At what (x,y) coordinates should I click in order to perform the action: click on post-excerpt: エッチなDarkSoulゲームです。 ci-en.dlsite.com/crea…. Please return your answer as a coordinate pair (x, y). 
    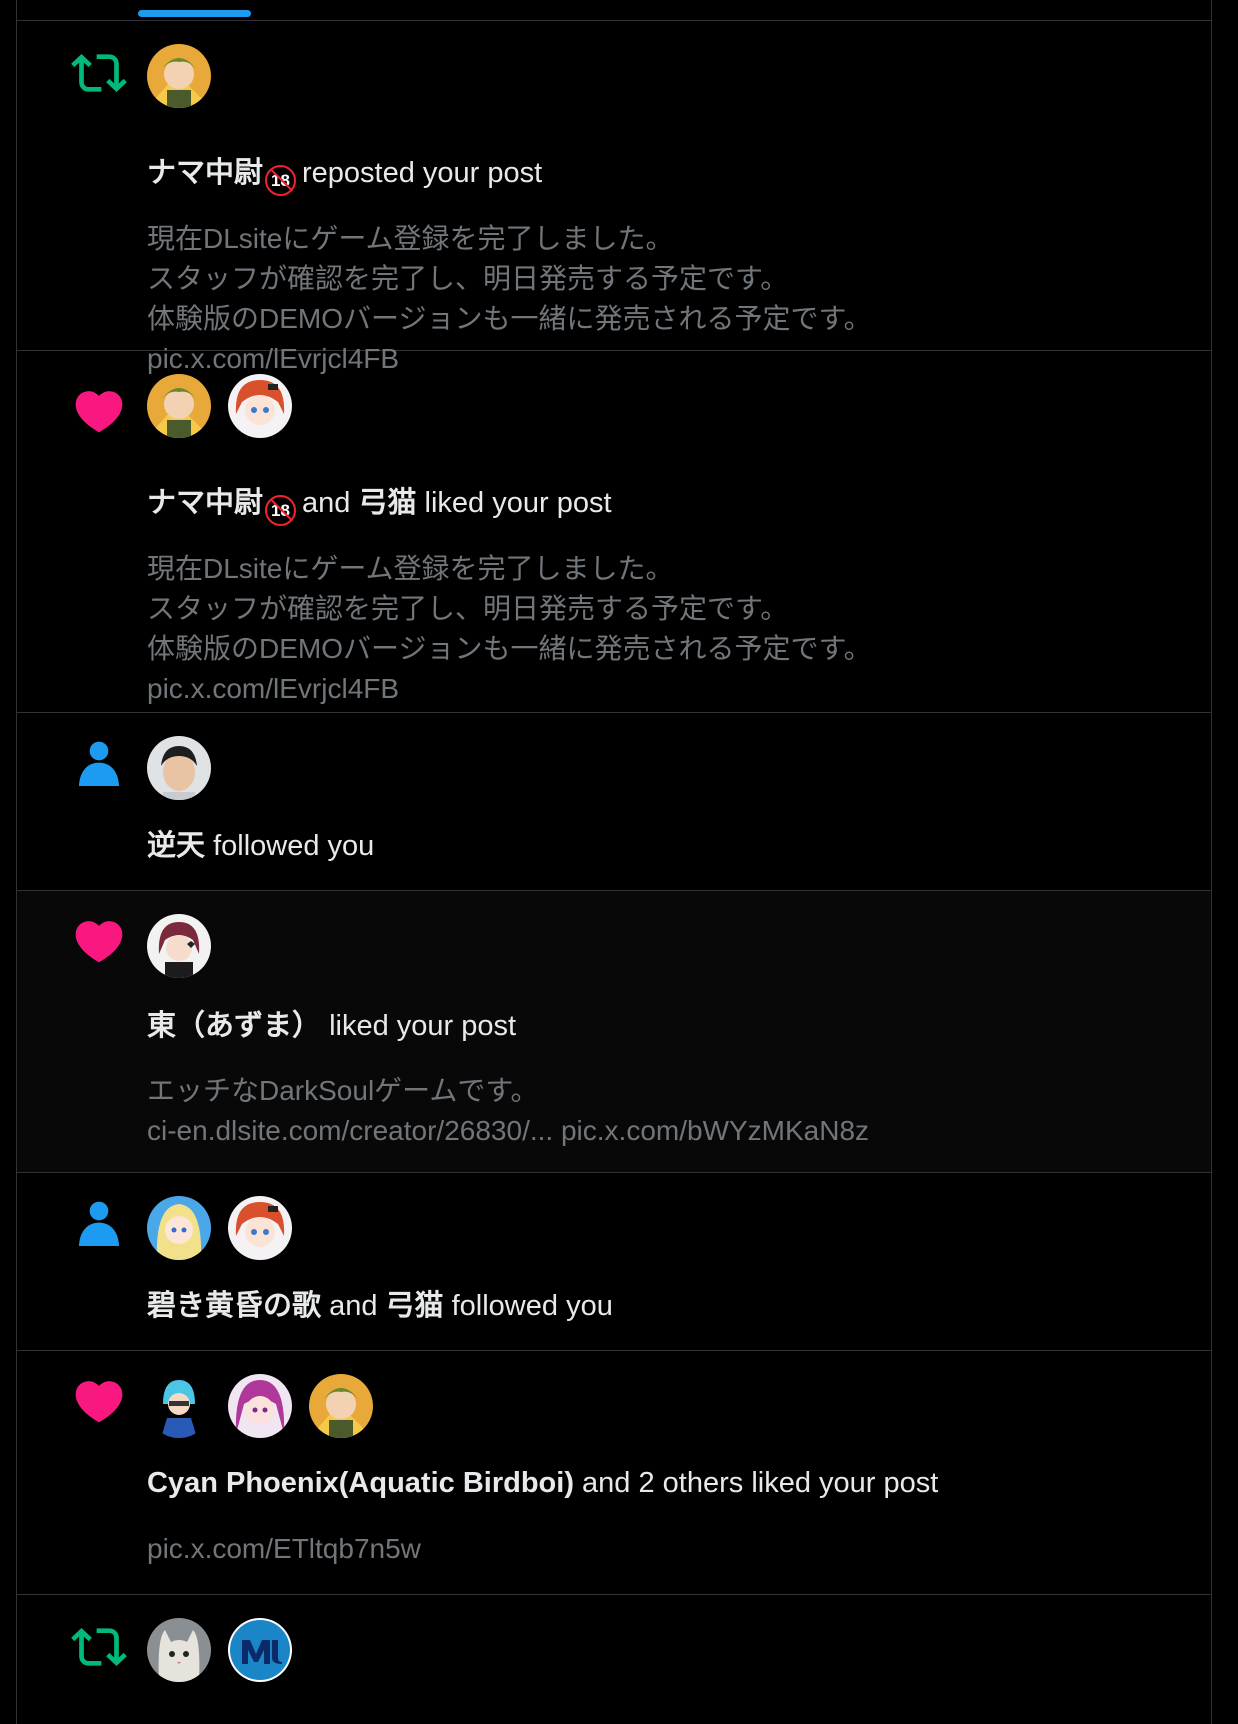
    Looking at the image, I should click on (508, 1111).